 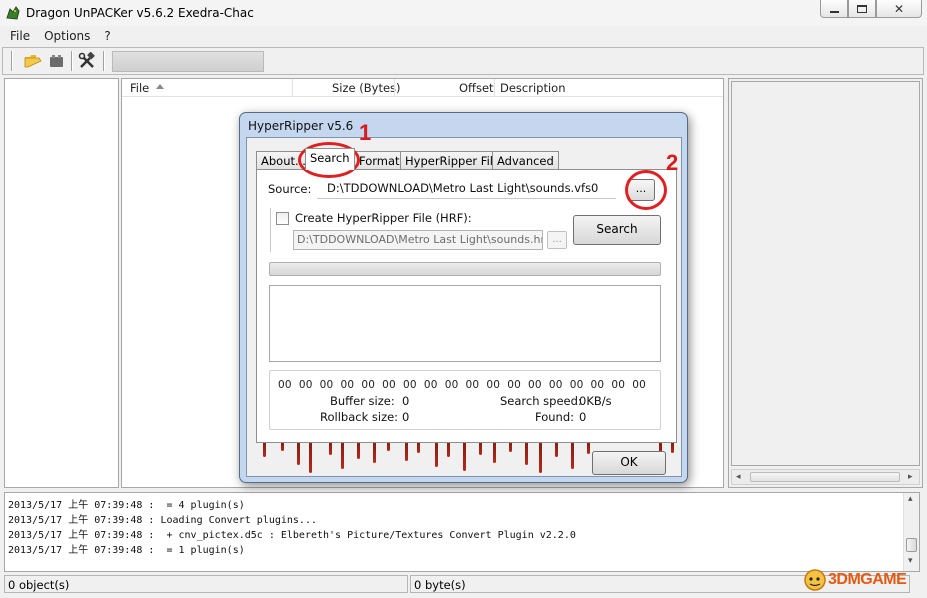 What do you see at coordinates (366, 88) in the screenshot?
I see `column-header-size: Size (Bytes)` at bounding box center [366, 88].